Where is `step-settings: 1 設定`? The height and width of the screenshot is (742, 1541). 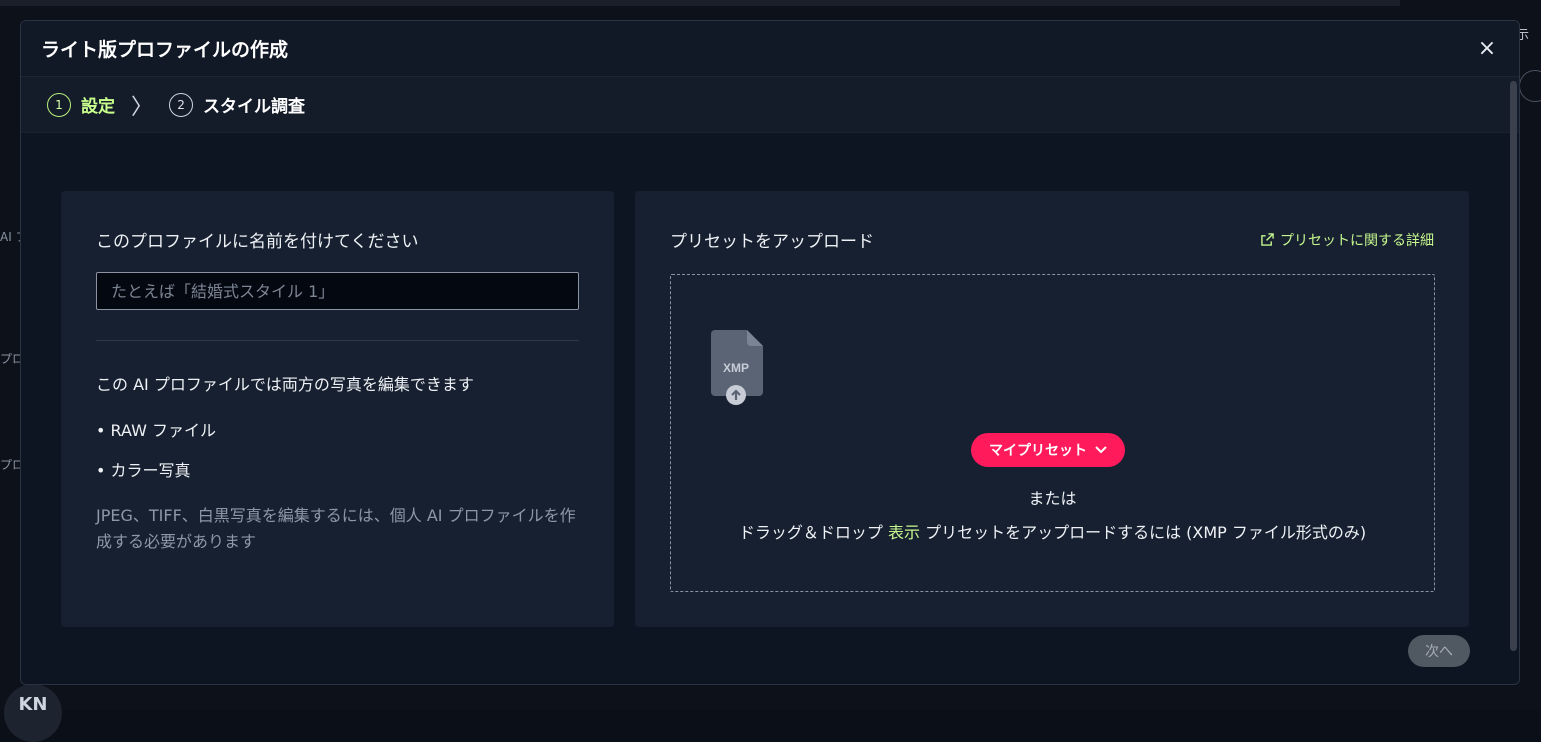 step-settings: 1 設定 is located at coordinates (81, 104).